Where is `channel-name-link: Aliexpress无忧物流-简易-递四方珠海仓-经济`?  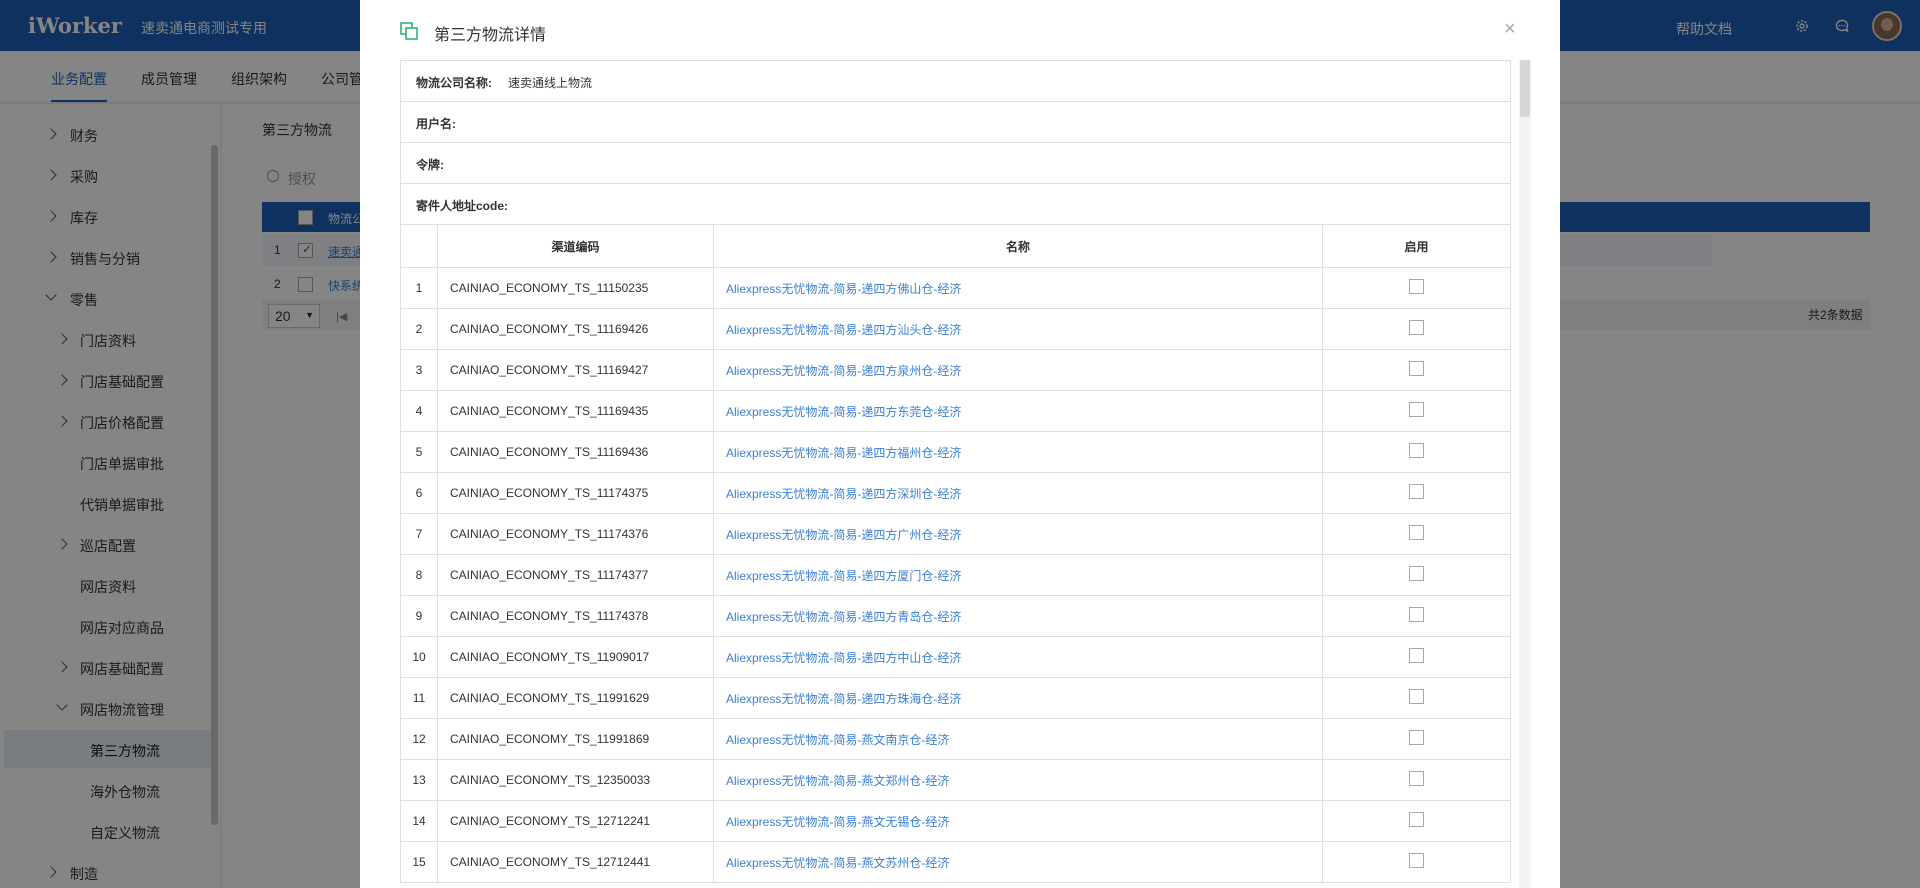
channel-name-link: Aliexpress无忧物流-简易-递四方珠海仓-经济 is located at coordinates (1018, 698).